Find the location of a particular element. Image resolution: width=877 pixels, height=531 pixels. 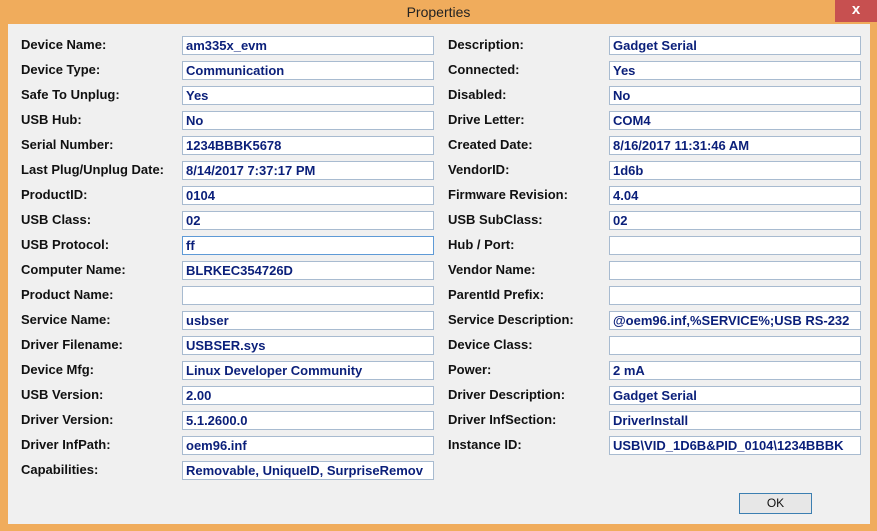

field-driver-infsection: DriverInstall is located at coordinates (735, 420).